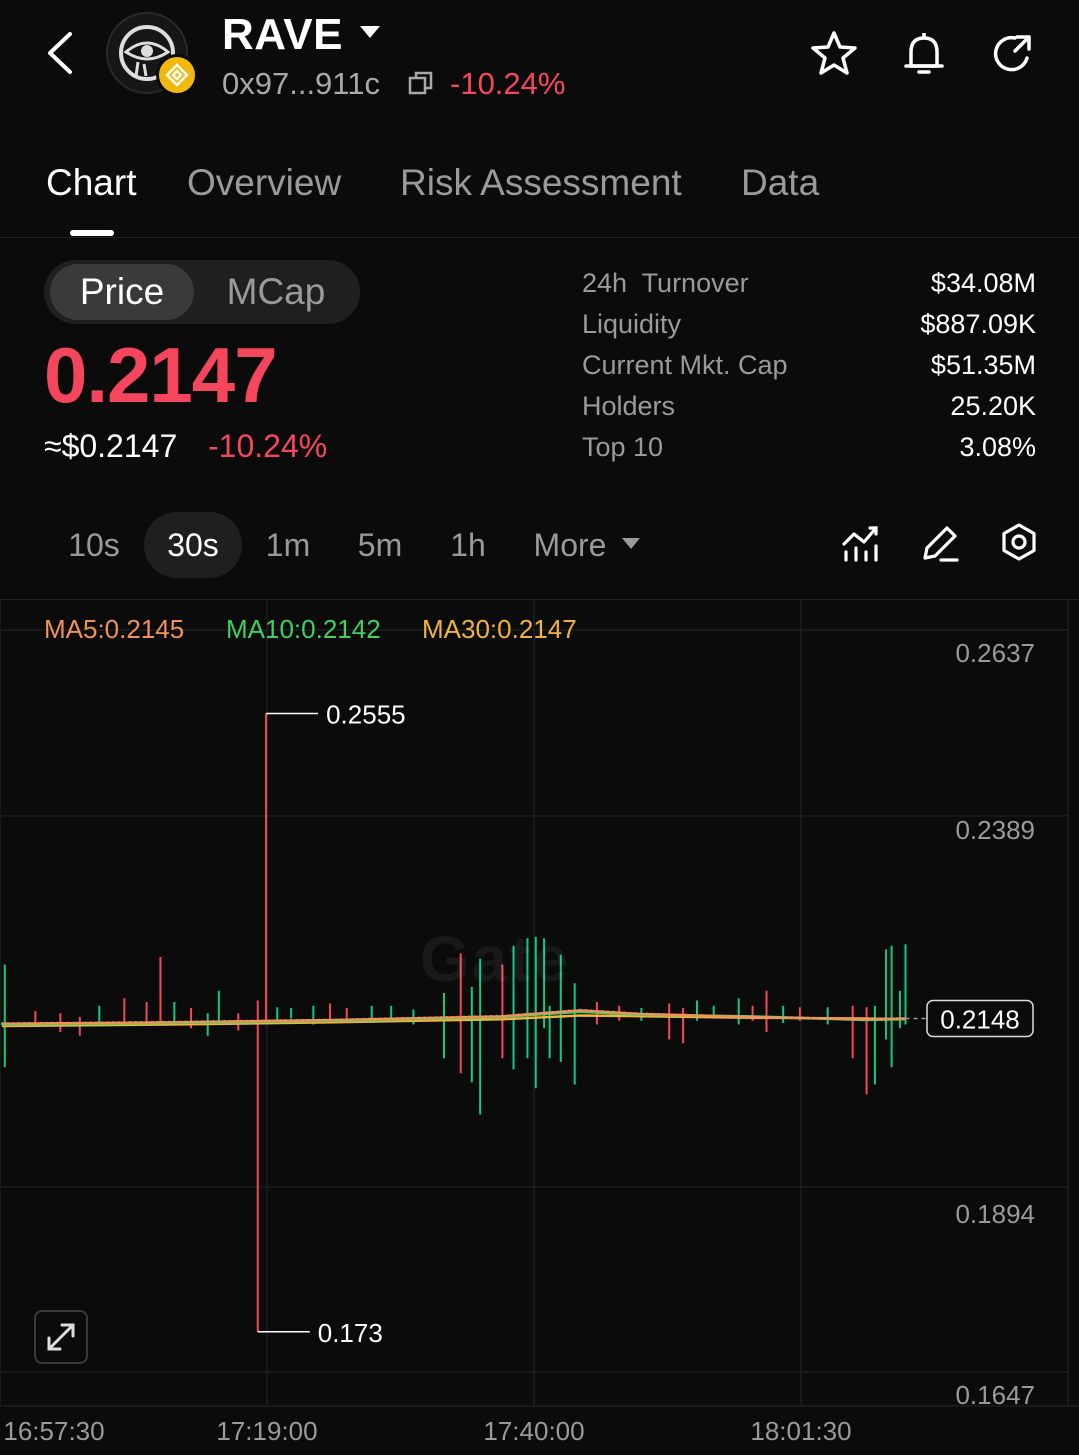 This screenshot has height=1455, width=1079. I want to click on current-price: 0.2147, so click(161, 375).